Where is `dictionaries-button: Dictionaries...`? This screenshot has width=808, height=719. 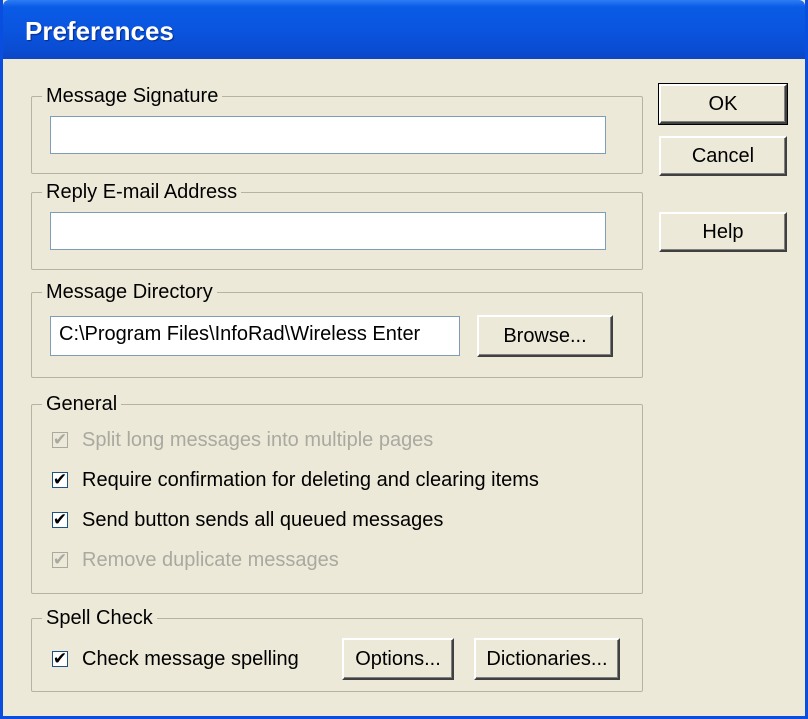 dictionaries-button: Dictionaries... is located at coordinates (547, 659).